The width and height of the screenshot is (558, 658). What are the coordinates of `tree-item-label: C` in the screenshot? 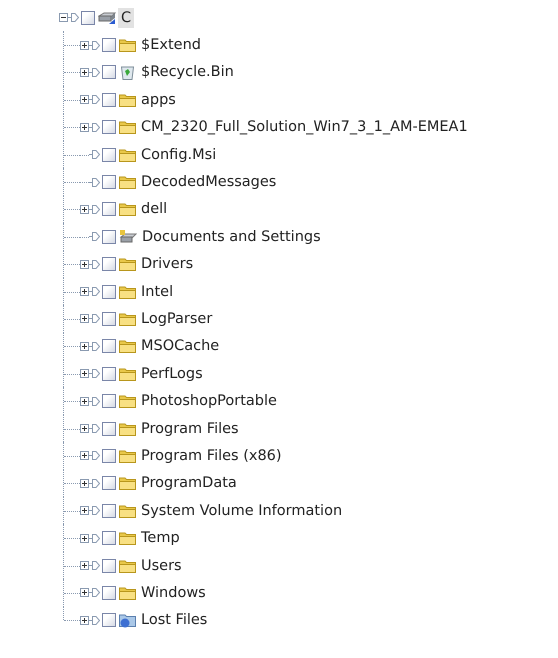 It's located at (126, 18).